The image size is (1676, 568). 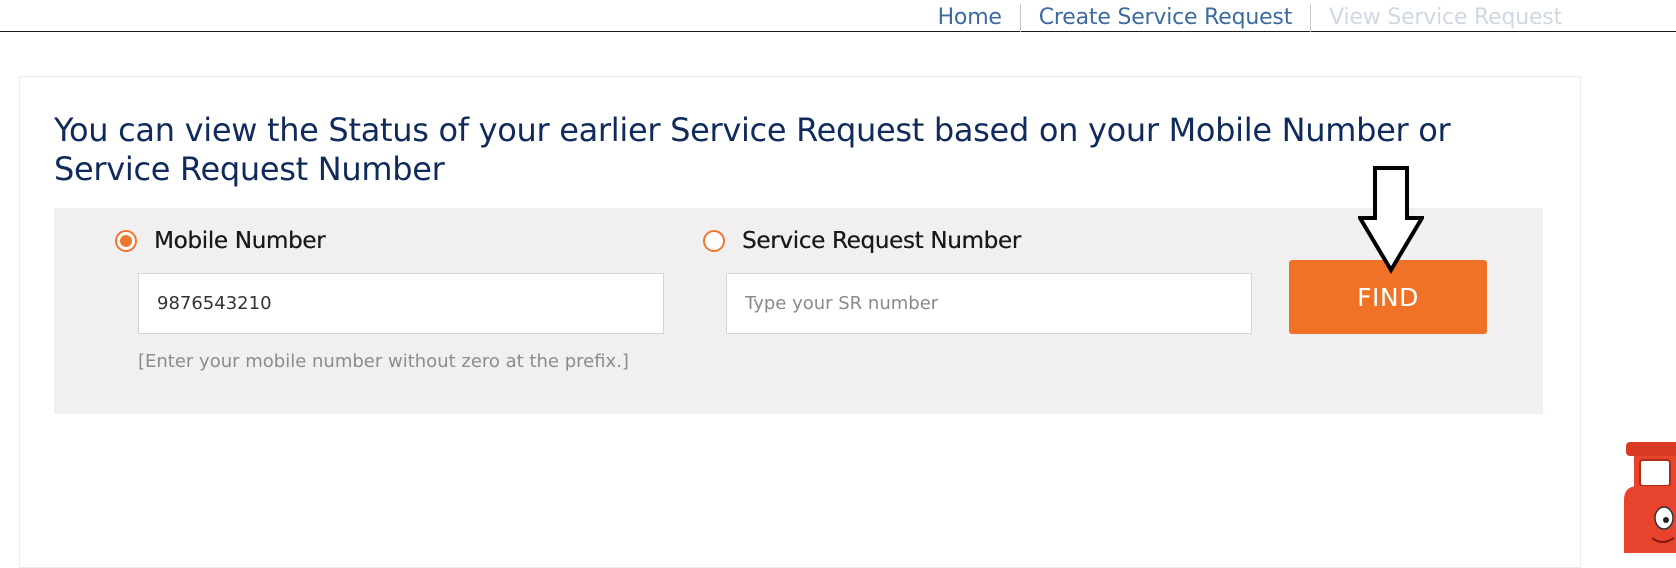 What do you see at coordinates (1445, 18) in the screenshot?
I see `nav-view-service-request-link: View Service Request` at bounding box center [1445, 18].